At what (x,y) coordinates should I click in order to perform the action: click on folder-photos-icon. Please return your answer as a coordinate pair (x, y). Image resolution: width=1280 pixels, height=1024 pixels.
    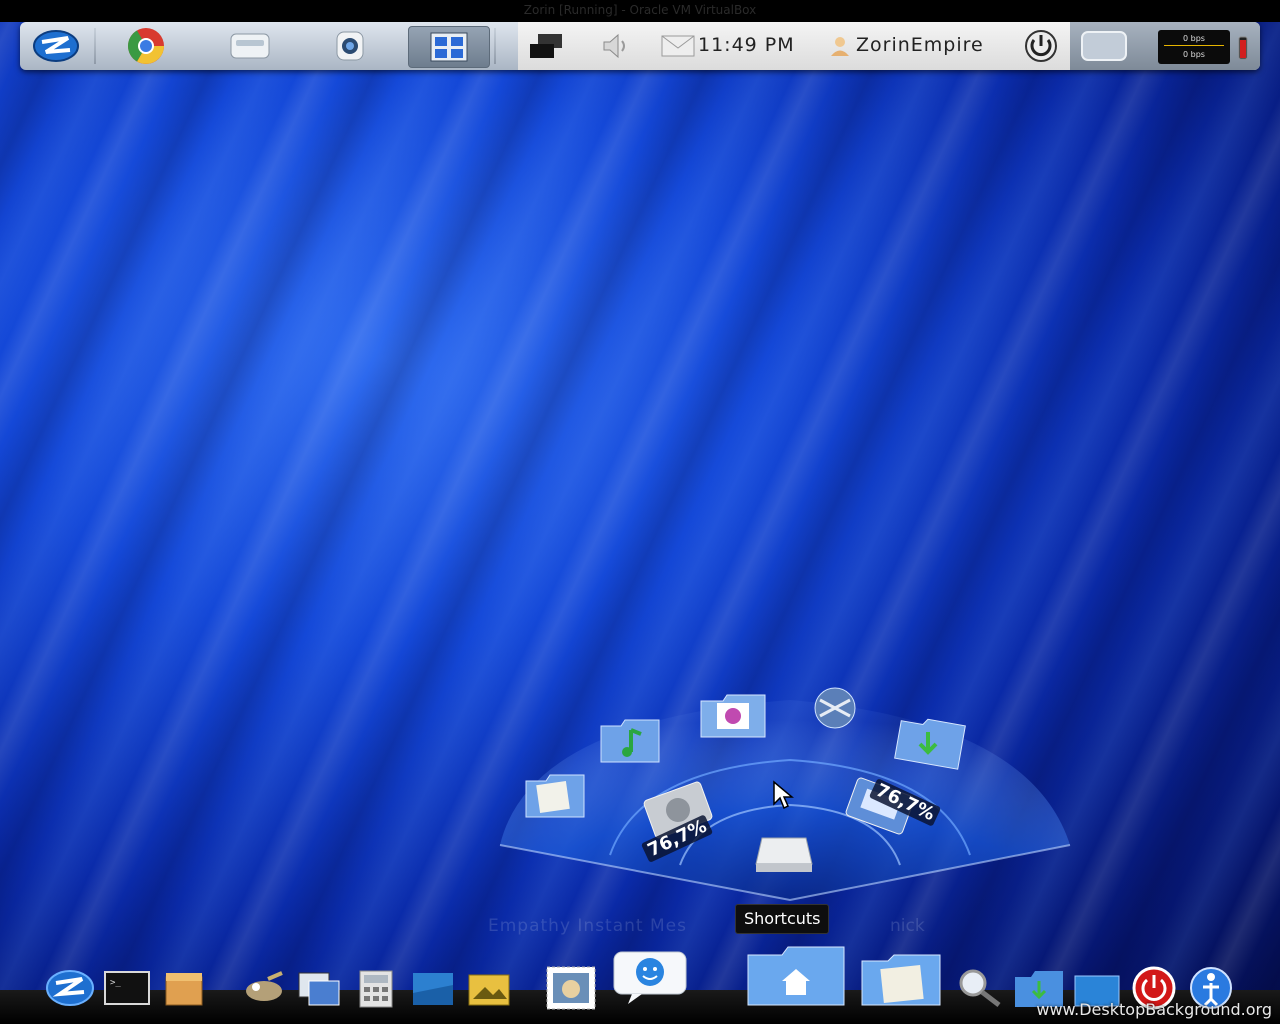
    Looking at the image, I should click on (489, 990).